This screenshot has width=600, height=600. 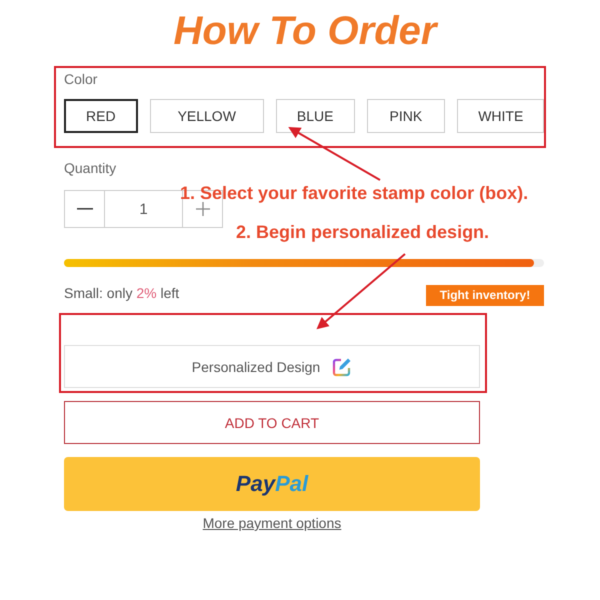 I want to click on page-title: How To Order, so click(x=304, y=31).